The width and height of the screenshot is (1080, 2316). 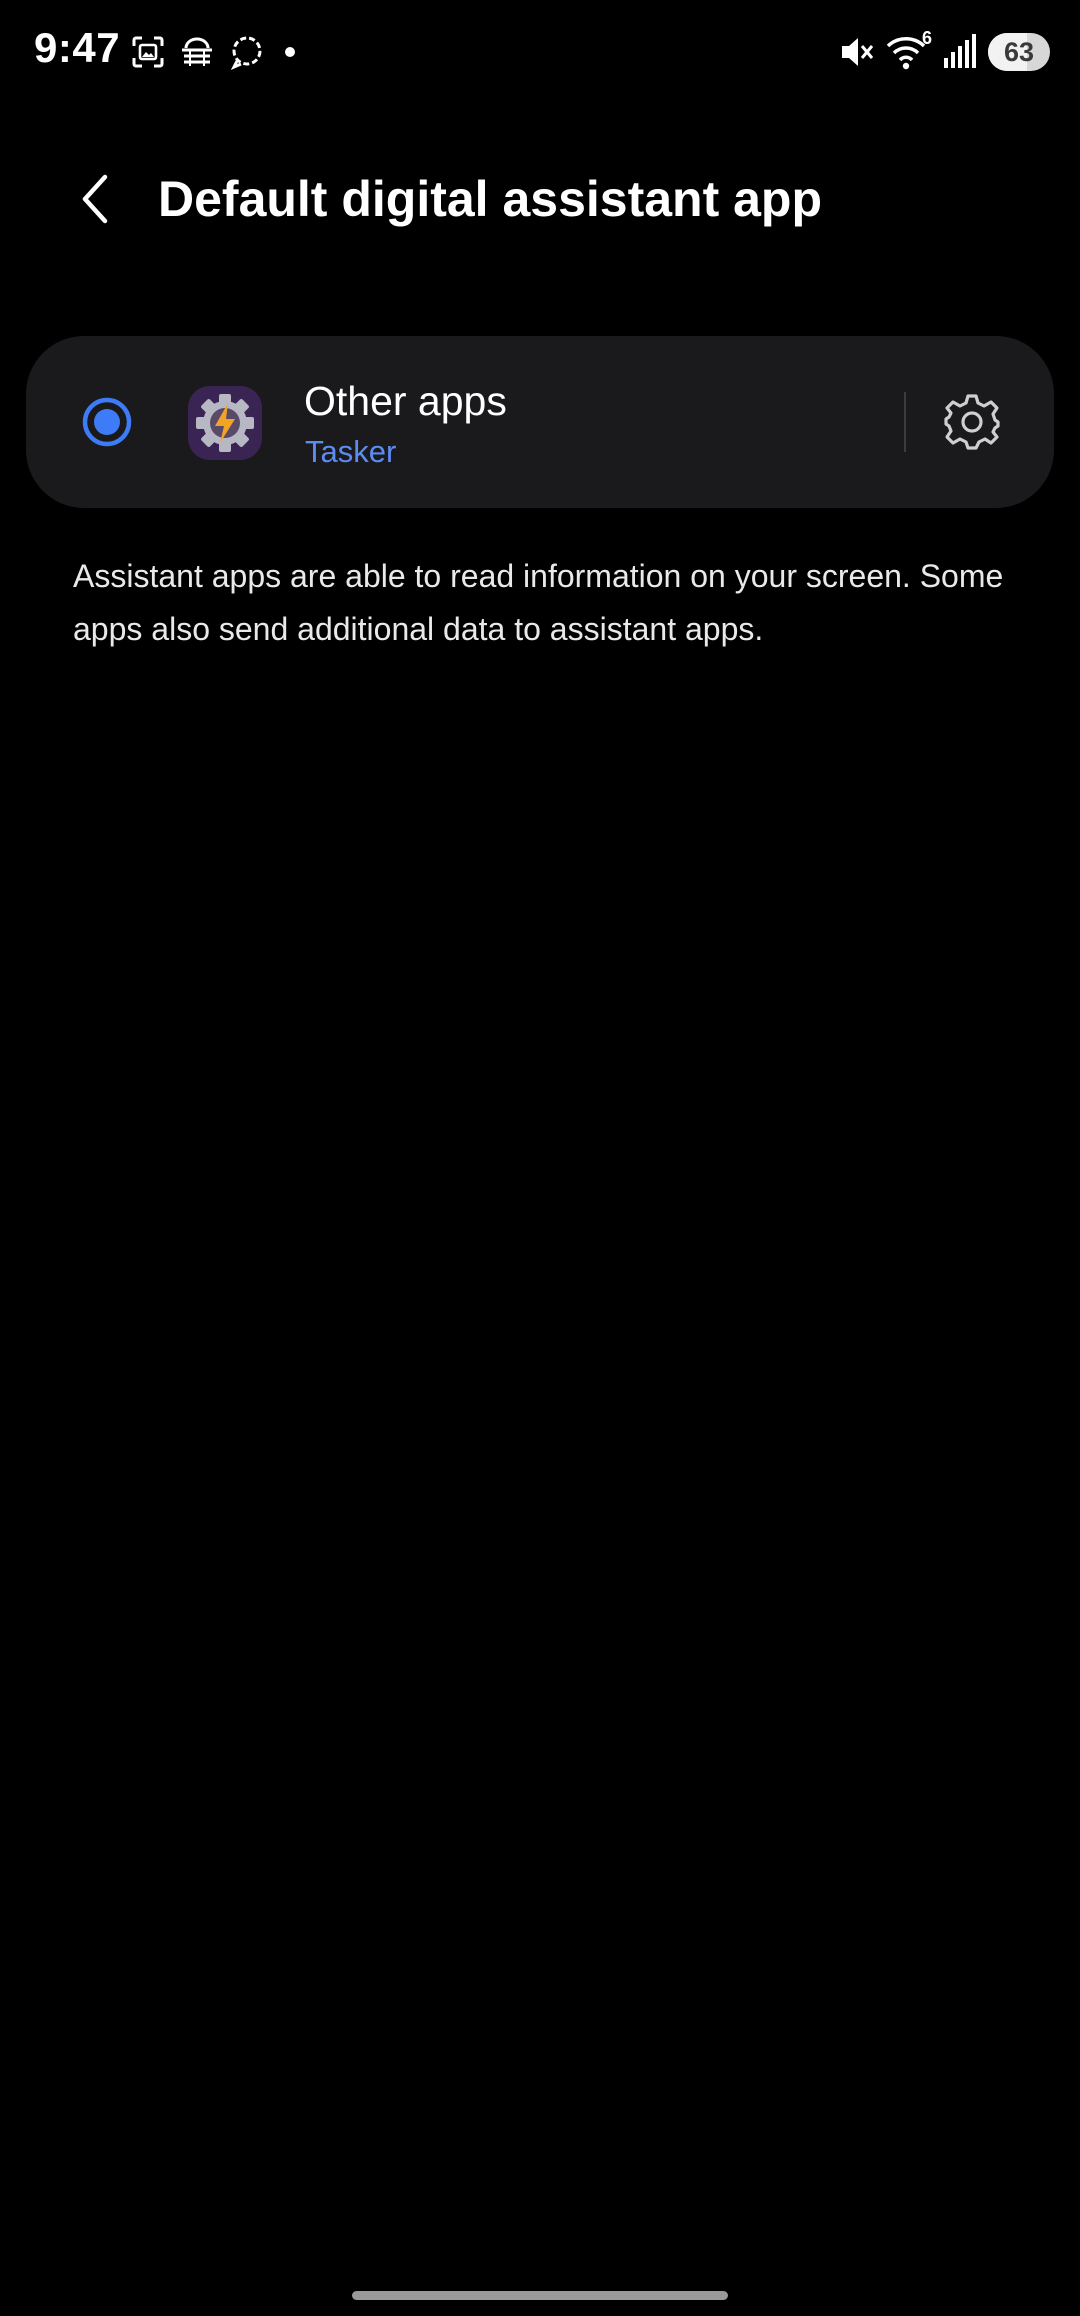 What do you see at coordinates (216, 52) in the screenshot?
I see `status-left-icons` at bounding box center [216, 52].